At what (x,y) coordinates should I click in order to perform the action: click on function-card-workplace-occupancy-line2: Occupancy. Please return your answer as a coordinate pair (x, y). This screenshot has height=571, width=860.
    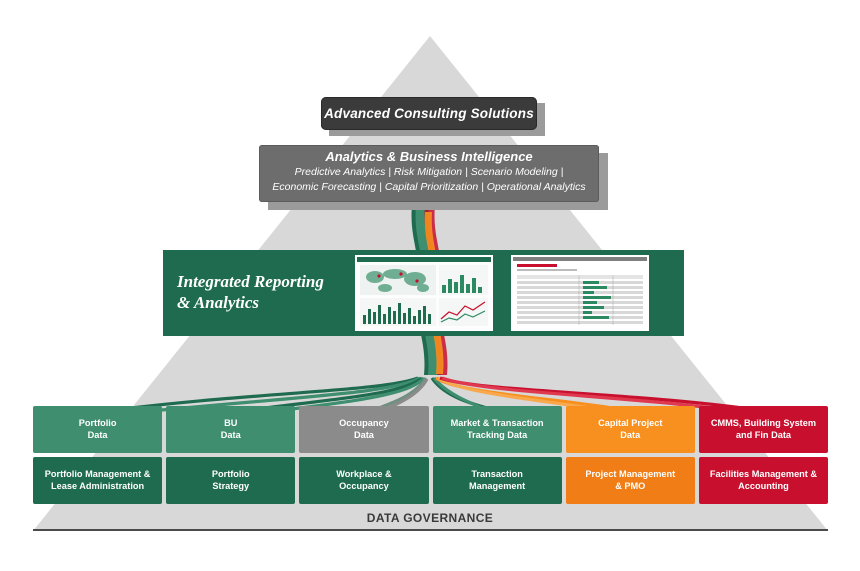
    Looking at the image, I should click on (364, 485).